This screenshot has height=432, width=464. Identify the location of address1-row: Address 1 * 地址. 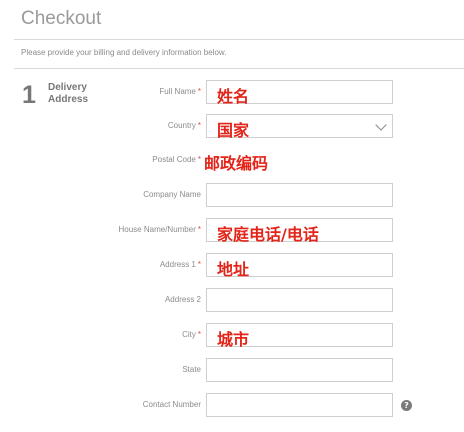
(232, 266).